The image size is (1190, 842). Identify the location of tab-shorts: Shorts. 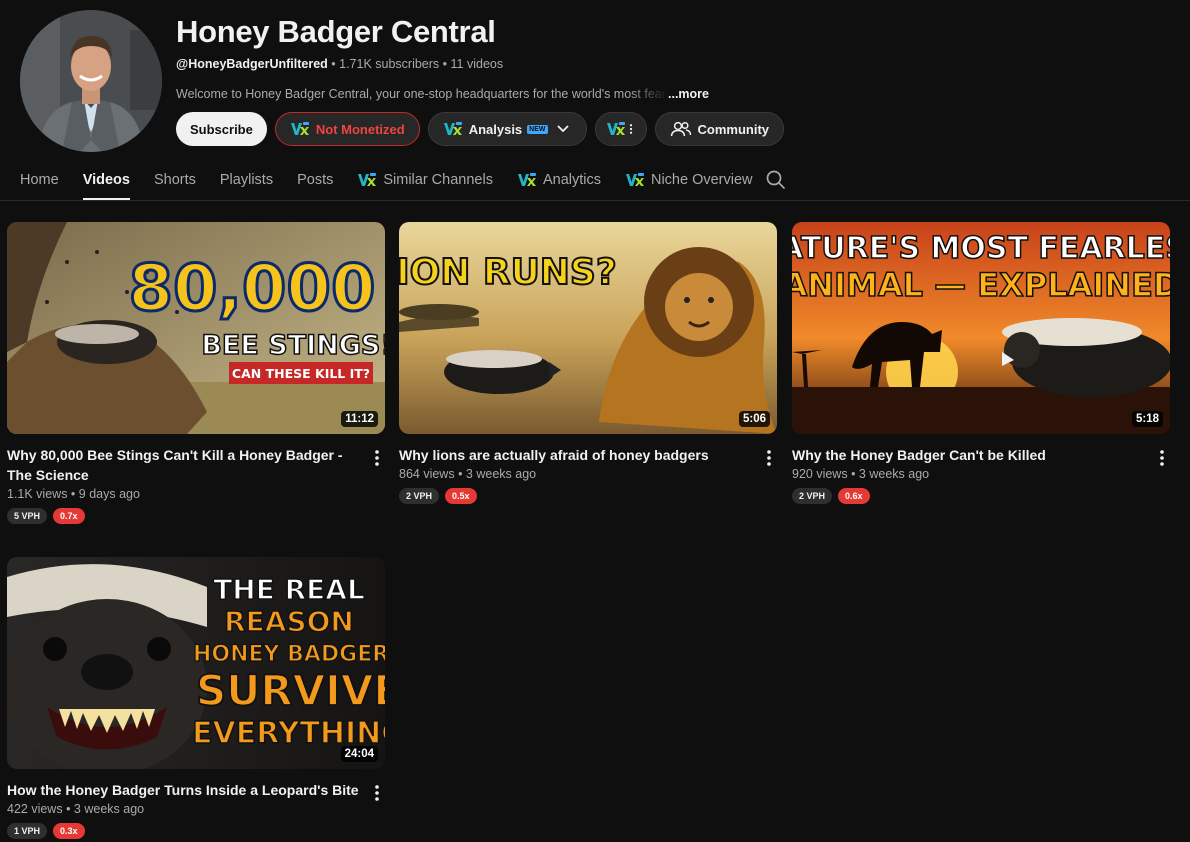
(175, 180).